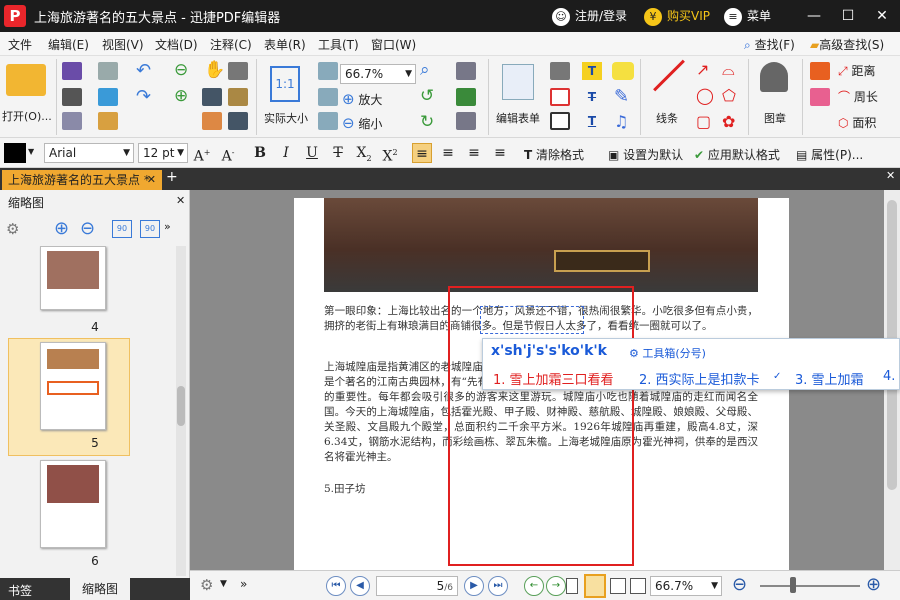 The height and width of the screenshot is (600, 900). I want to click on find-button: ⌕ 查找(F), so click(769, 44).